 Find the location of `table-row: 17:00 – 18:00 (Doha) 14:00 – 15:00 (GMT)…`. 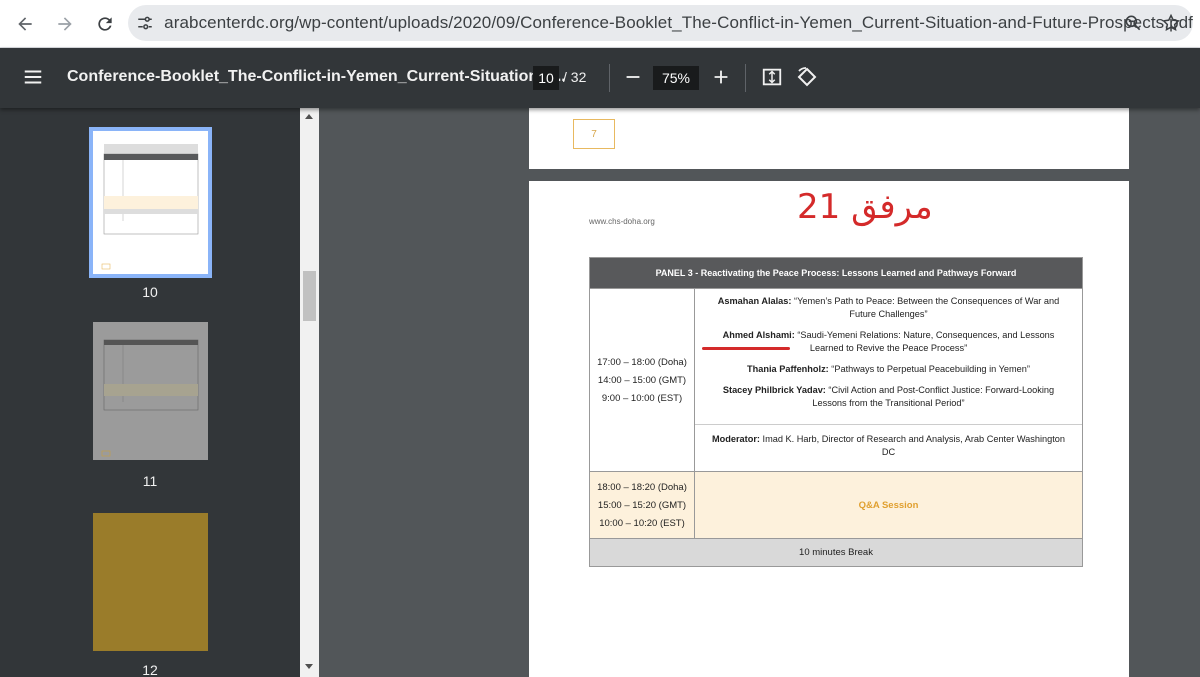

table-row: 17:00 – 18:00 (Doha) 14:00 – 15:00 (GMT)… is located at coordinates (836, 379).